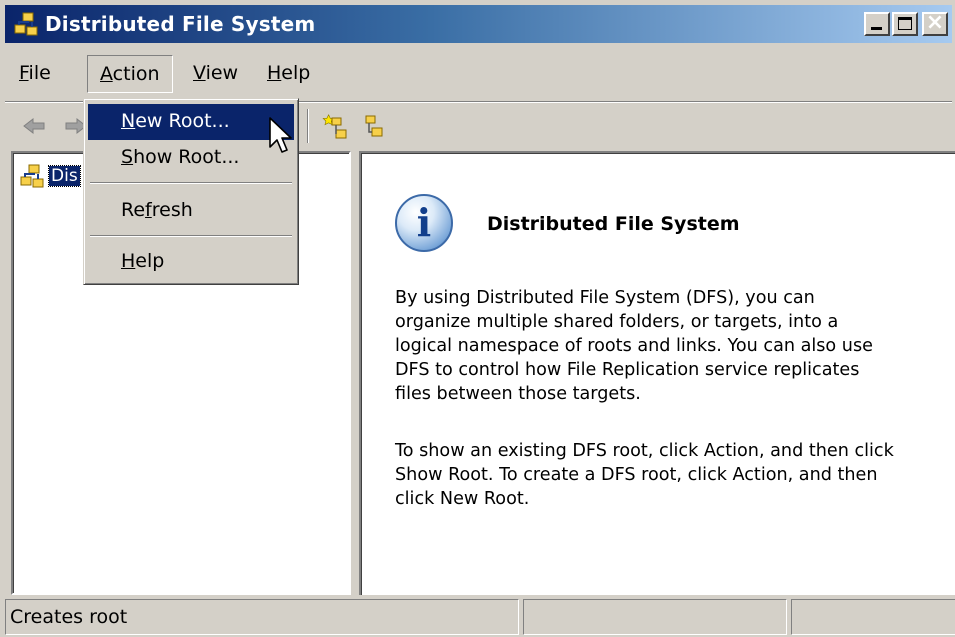 This screenshot has height=637, width=955. I want to click on tree-root-node: Dis, so click(50, 176).